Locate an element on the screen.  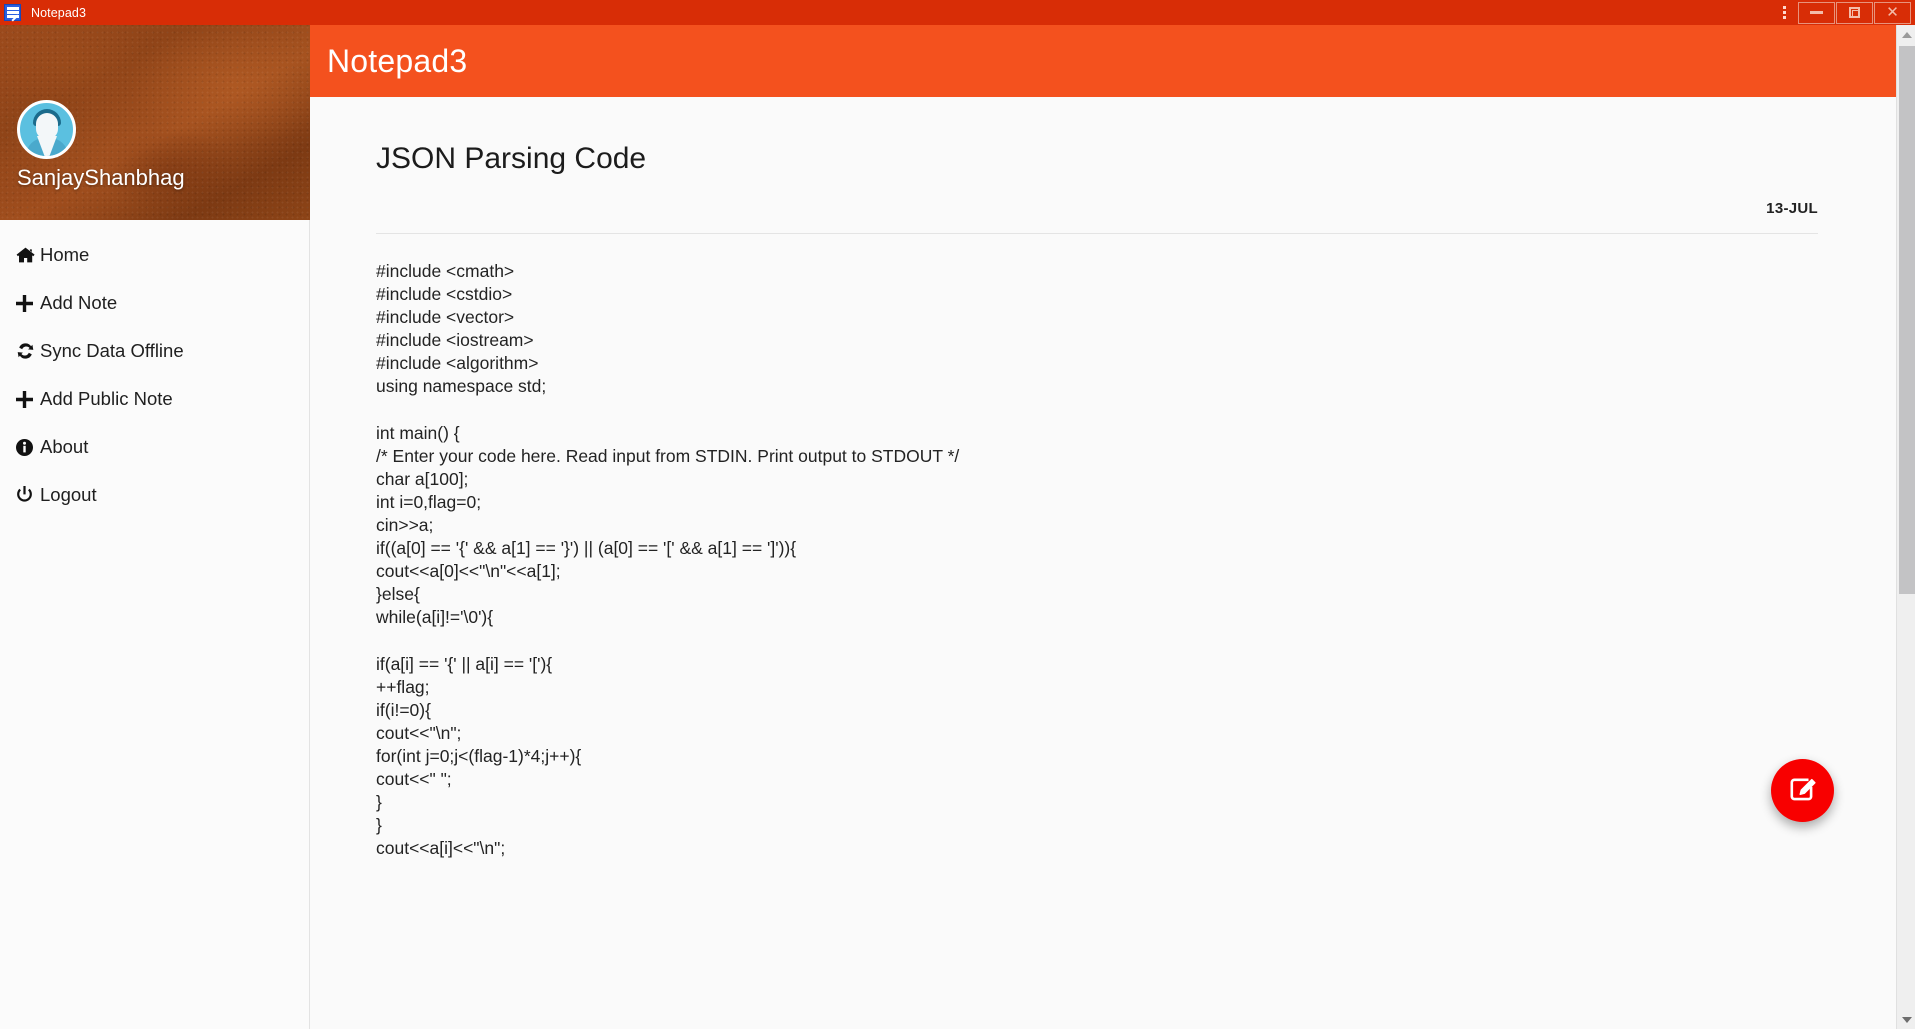
sidebar-item-label: Home is located at coordinates (65, 254).